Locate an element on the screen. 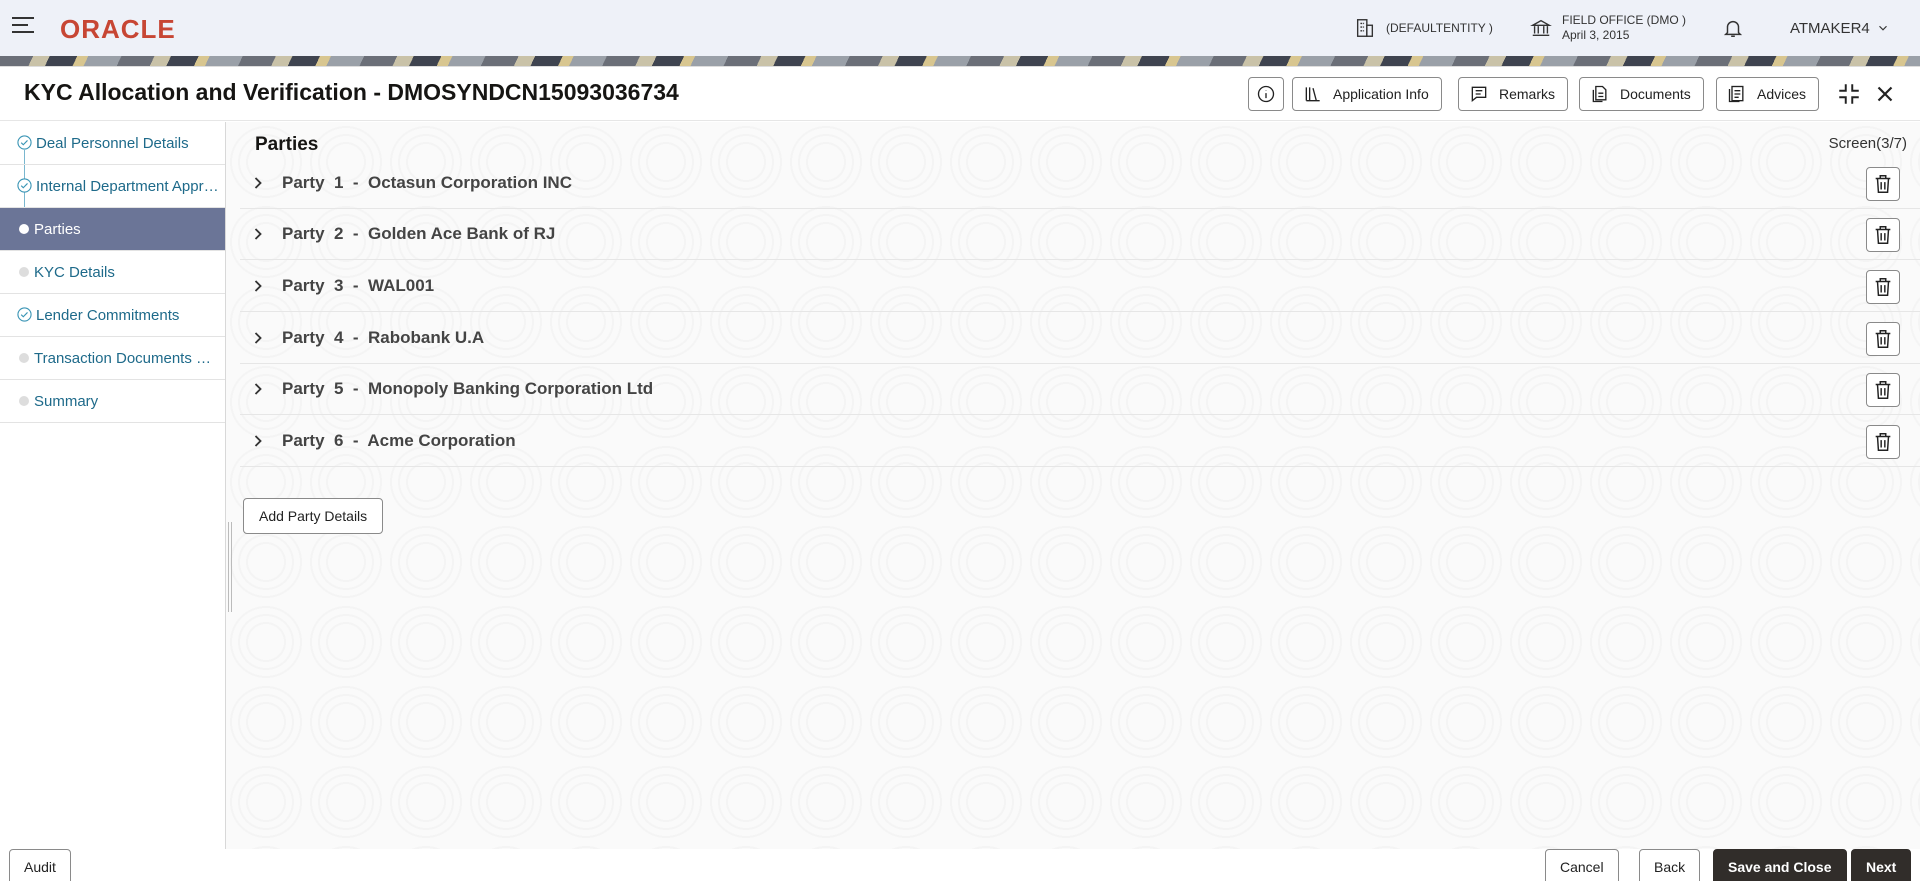 This screenshot has width=1920, height=881. documents-icon is located at coordinates (1599, 94).